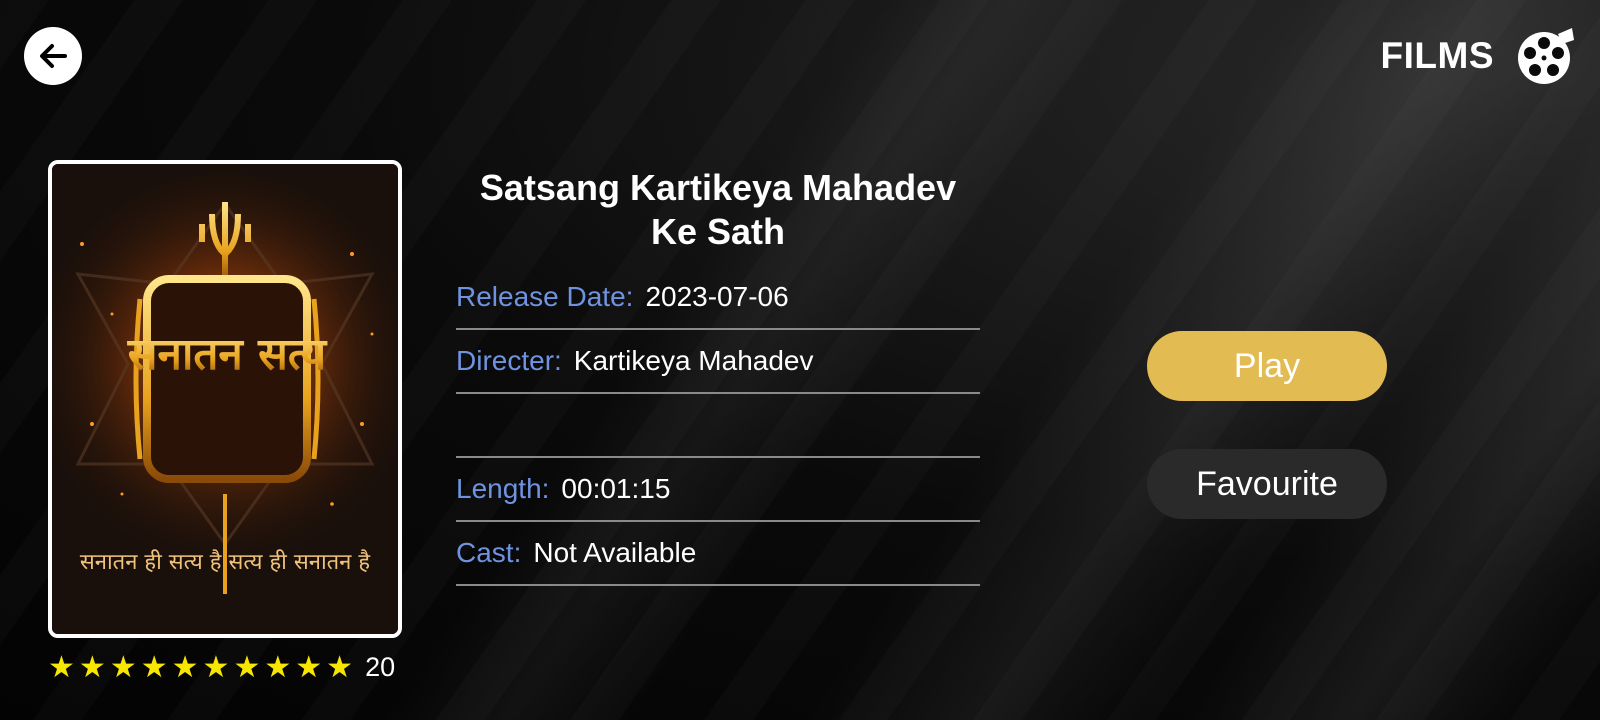 The image size is (1600, 720). I want to click on header-section: FILMS, so click(1478, 56).